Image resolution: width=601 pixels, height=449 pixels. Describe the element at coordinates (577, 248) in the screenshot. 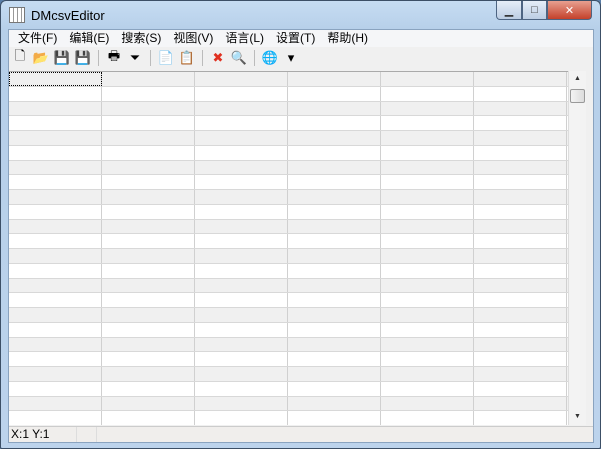

I see `vertical-scrollbar: ▲ ▼` at that location.